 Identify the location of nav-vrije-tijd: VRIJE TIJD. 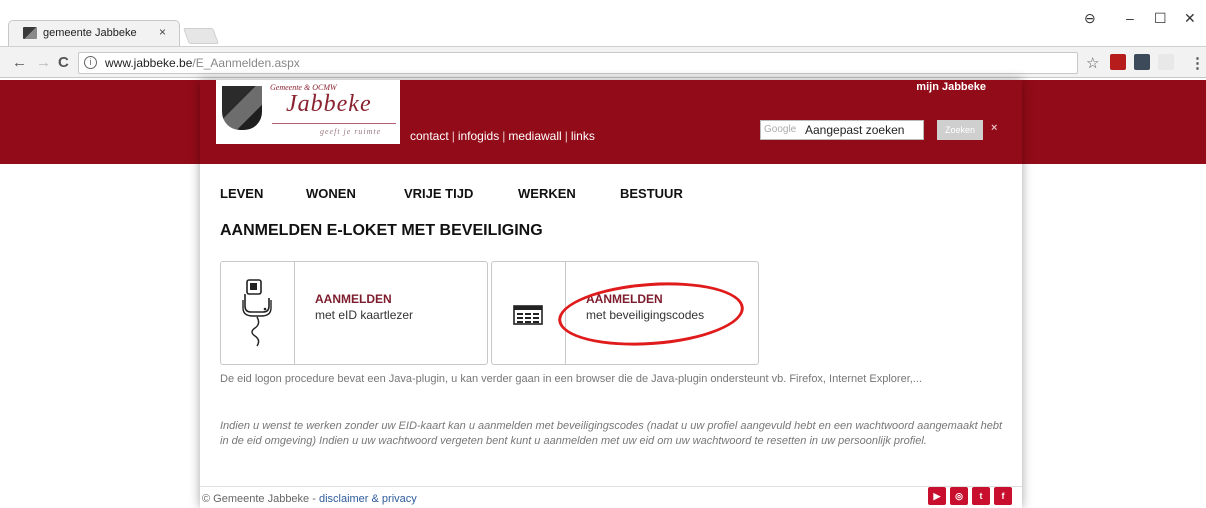
(438, 193).